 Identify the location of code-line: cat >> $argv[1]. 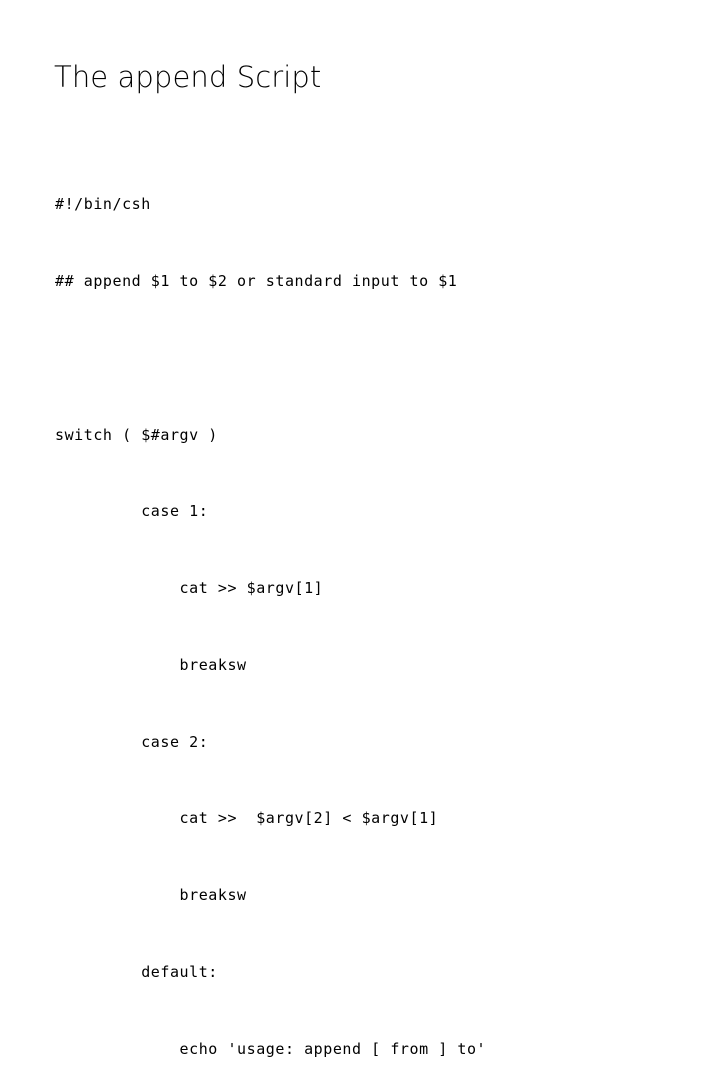
(189, 588).